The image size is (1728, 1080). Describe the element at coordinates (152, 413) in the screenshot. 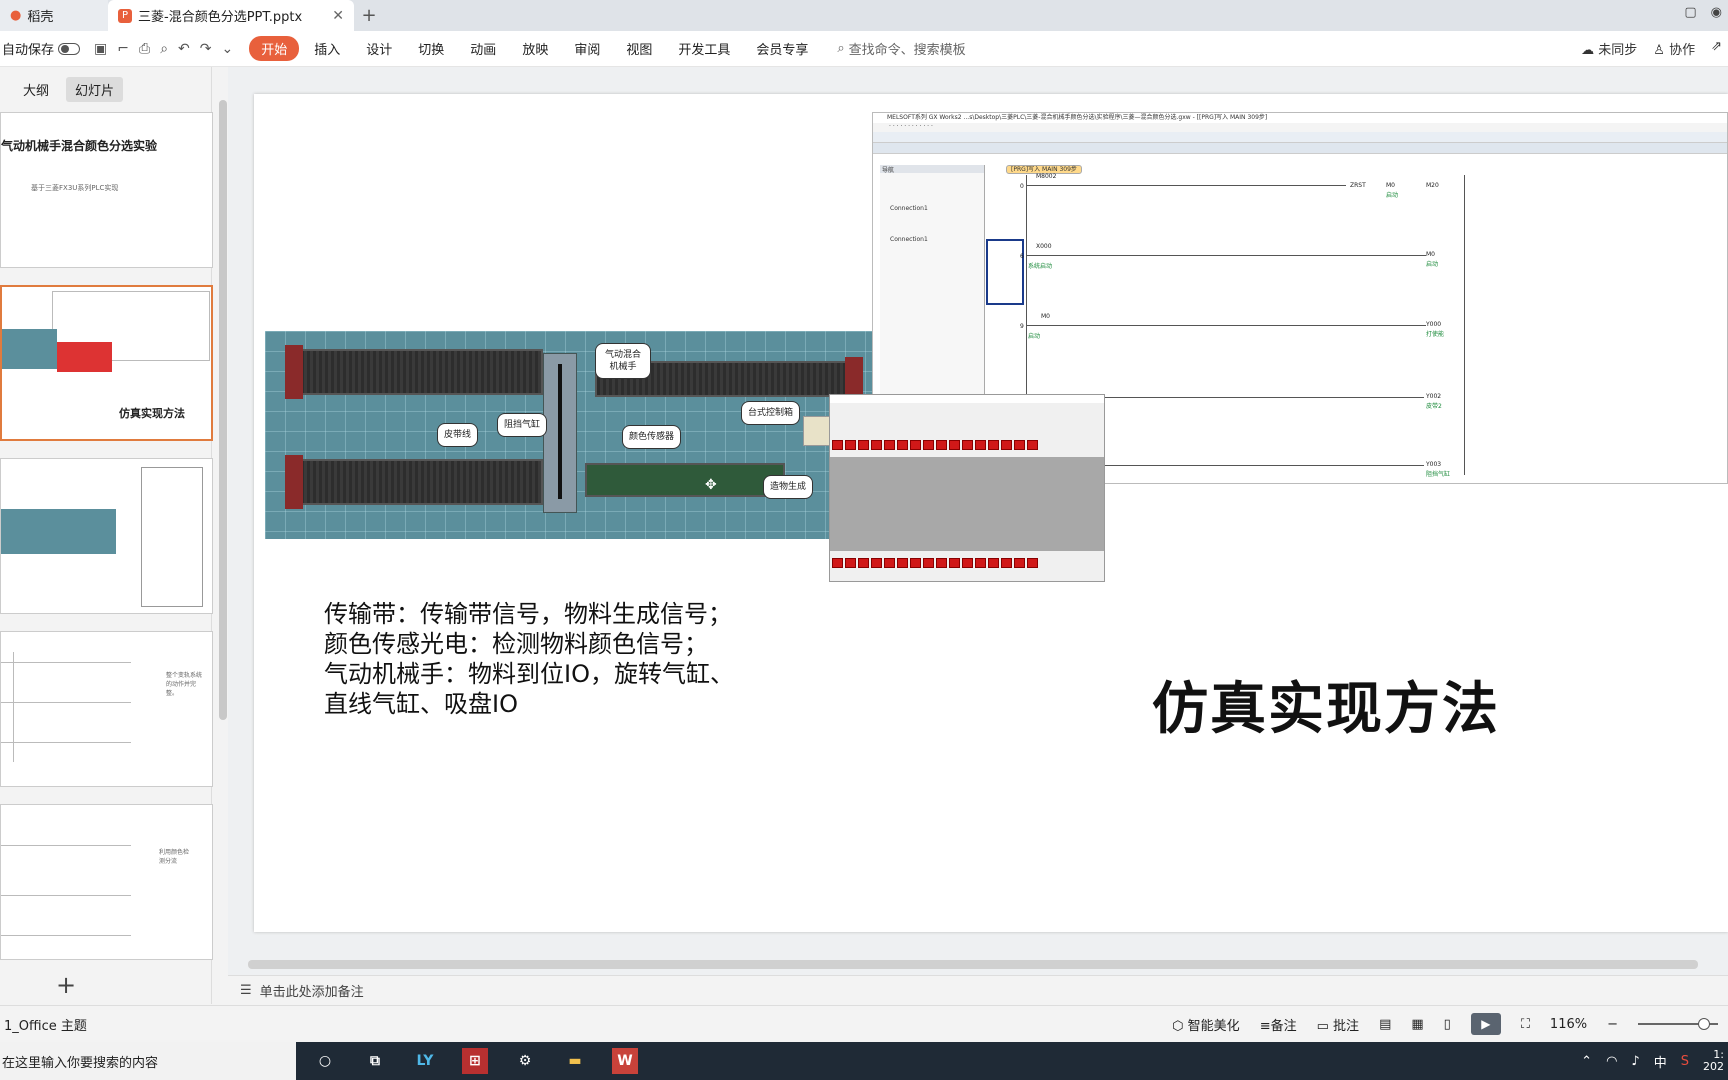

I see `thumb-2-title: 仿真实现方法` at that location.